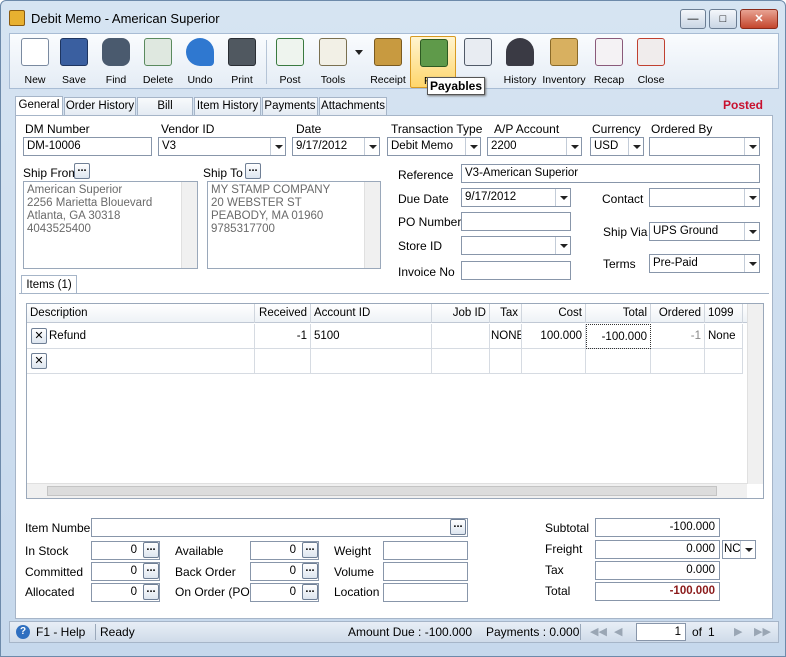 This screenshot has height=657, width=786. I want to click on received-cell, so click(283, 361).